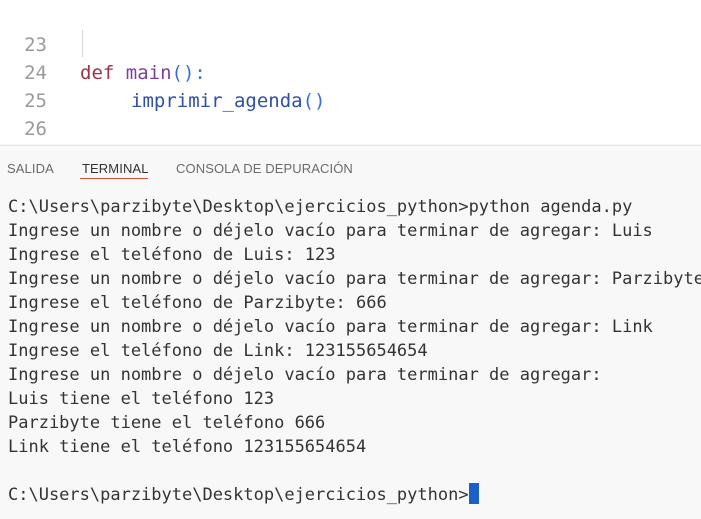  I want to click on terminal-line: Luis tiene el teléfono 123, so click(141, 399).